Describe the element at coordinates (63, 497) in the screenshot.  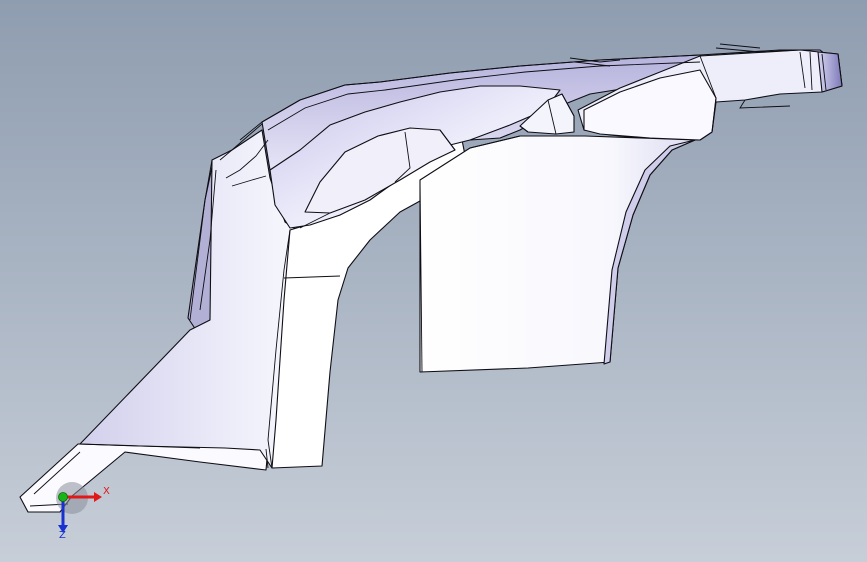
I see `y-axis-dot` at that location.